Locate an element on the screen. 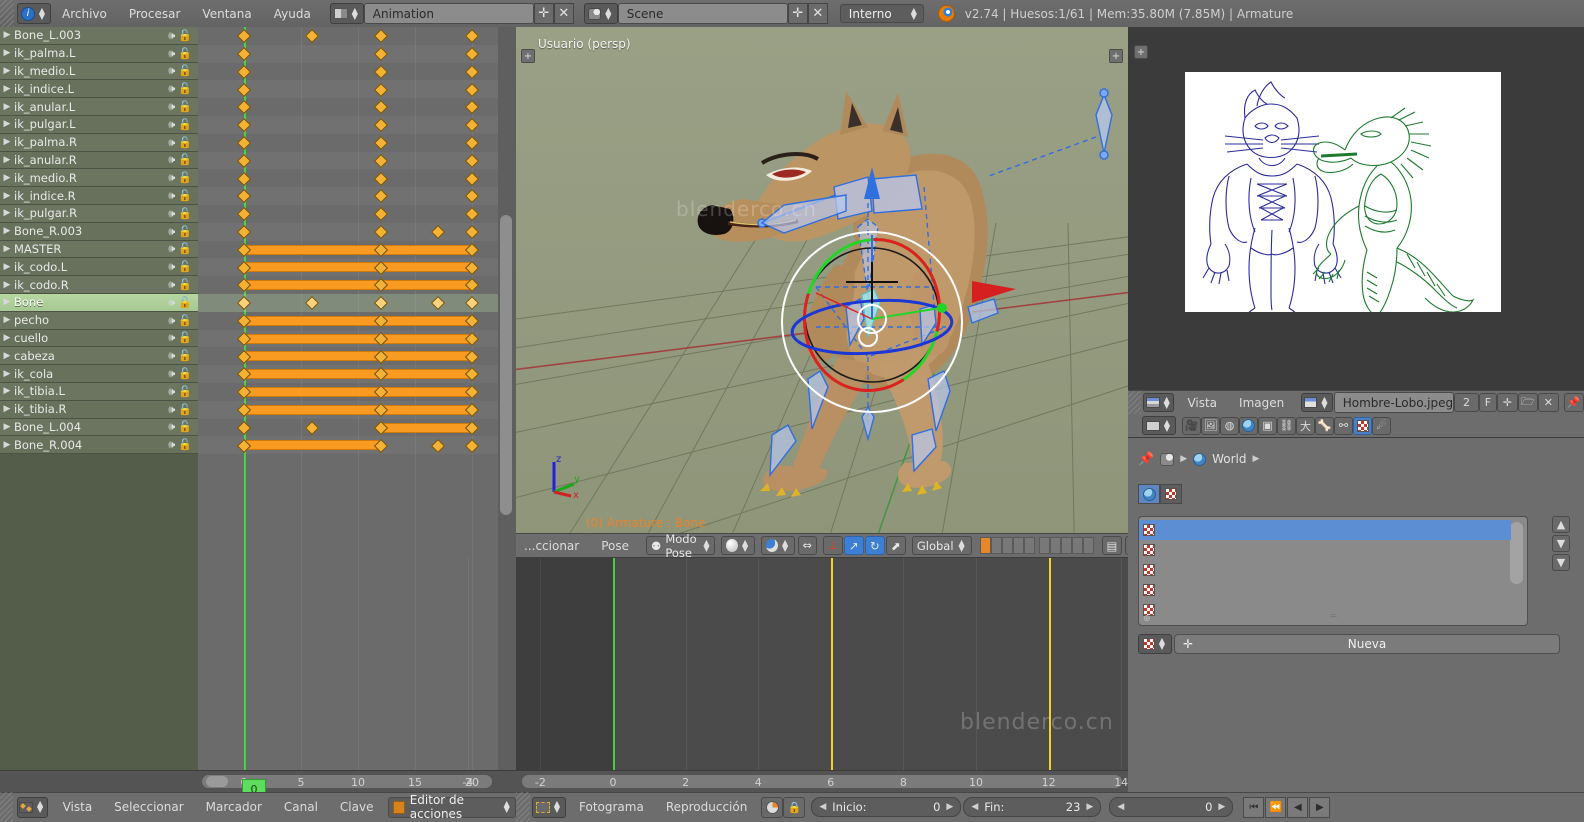 This screenshot has width=1584, height=822. bone-constraint-tab-icon: ⚯ is located at coordinates (1343, 425).